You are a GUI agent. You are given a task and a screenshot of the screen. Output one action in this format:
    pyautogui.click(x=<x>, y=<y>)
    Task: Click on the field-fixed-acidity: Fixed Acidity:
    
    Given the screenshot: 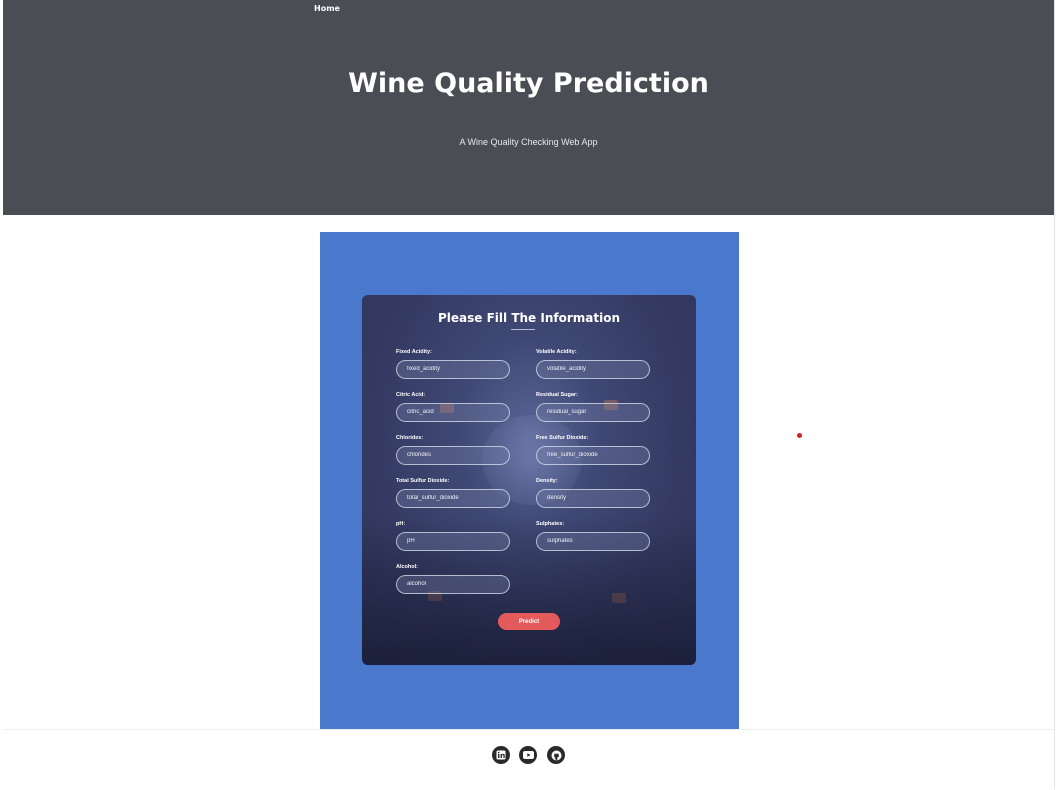 What is the action you would take?
    pyautogui.click(x=454, y=364)
    